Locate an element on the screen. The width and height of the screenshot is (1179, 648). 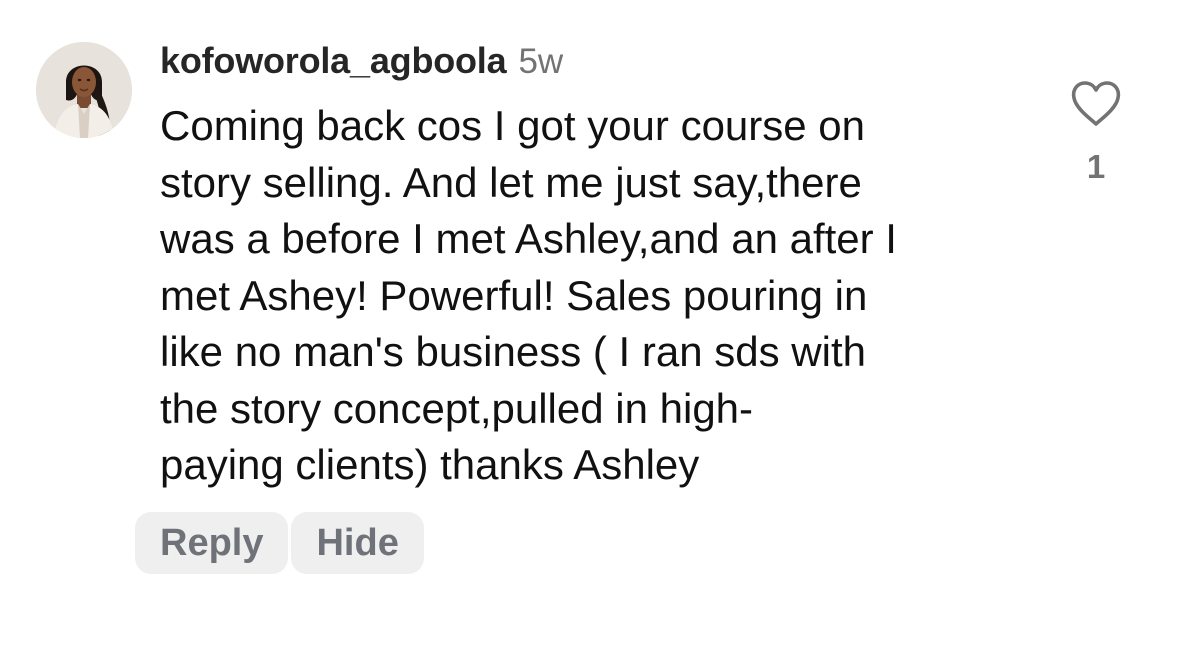
comment-text-line: met Ashey! Powerful! Sales pouring in is located at coordinates (514, 295).